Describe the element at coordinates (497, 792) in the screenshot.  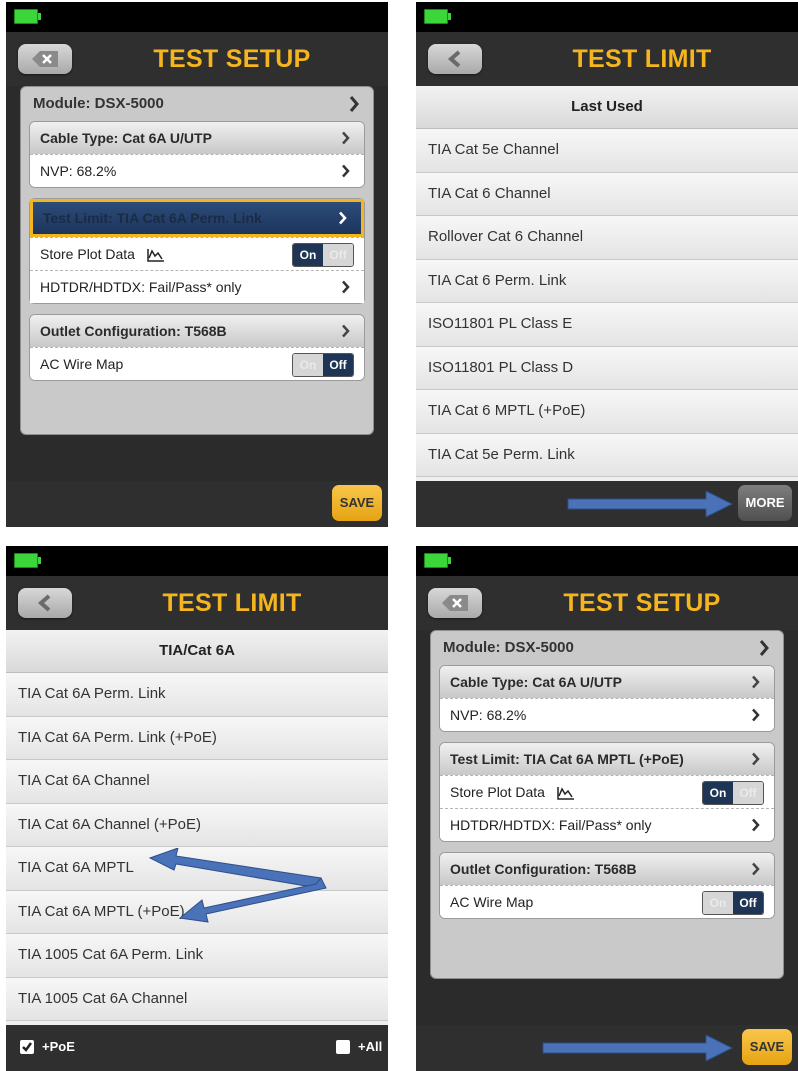
I see `store-plot-label: Store Plot Data` at that location.